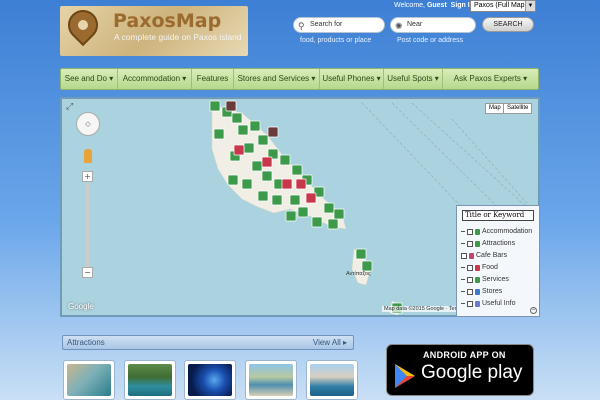 The width and height of the screenshot is (600, 400). Describe the element at coordinates (89, 79) in the screenshot. I see `nav-see-and-do: See and Do ▾` at that location.